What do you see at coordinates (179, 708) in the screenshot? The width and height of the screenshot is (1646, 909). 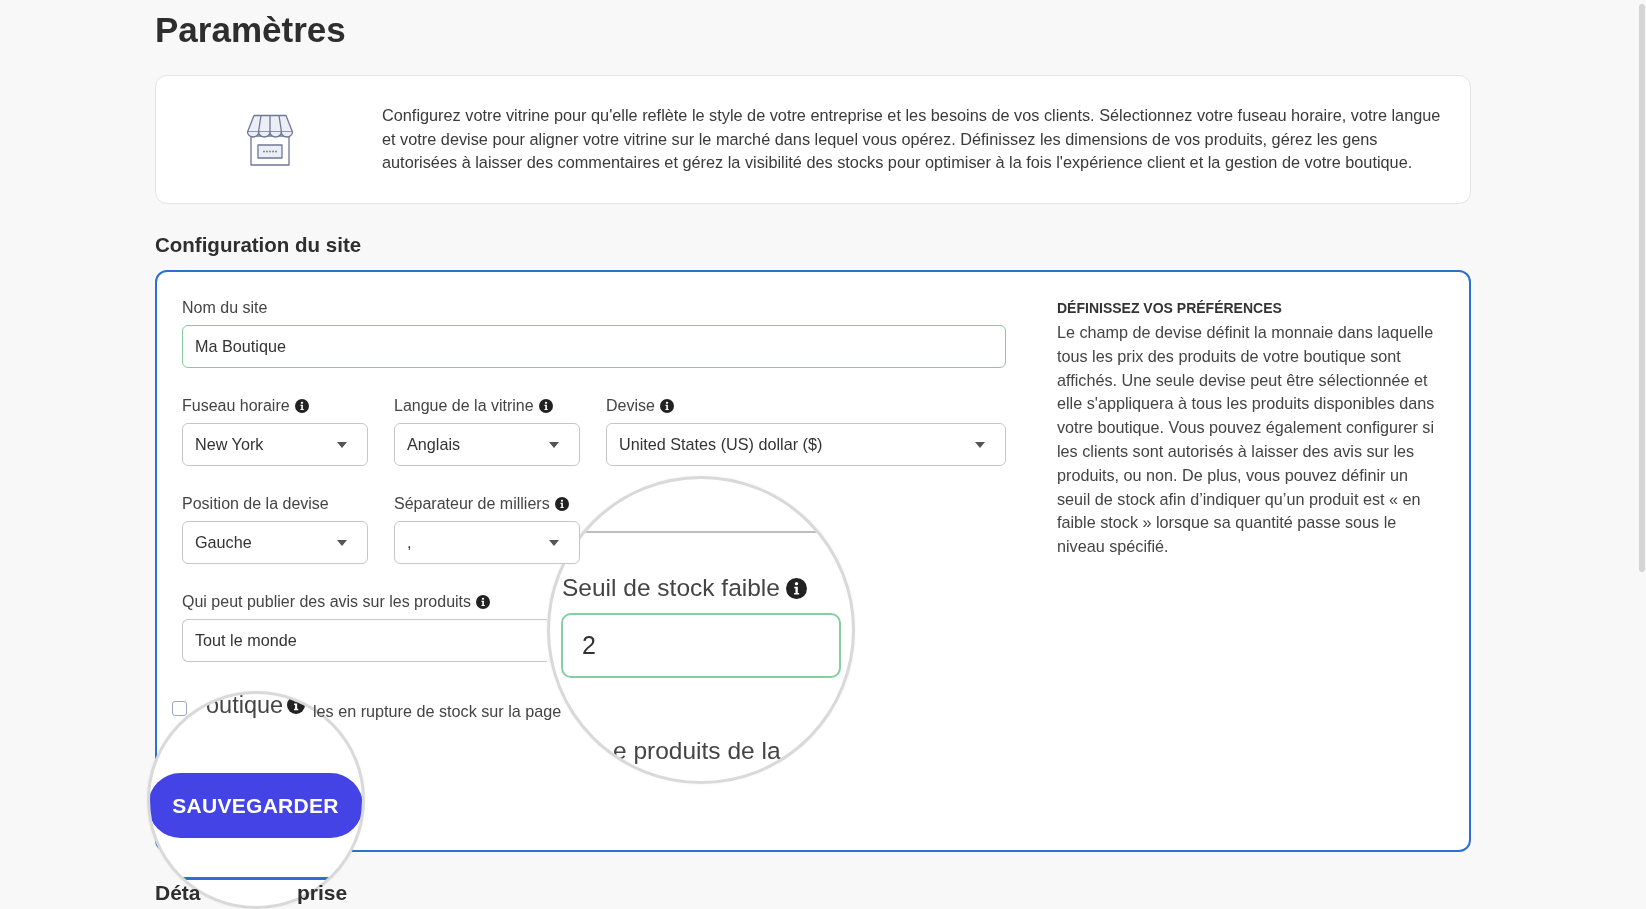 I see `checkbox` at bounding box center [179, 708].